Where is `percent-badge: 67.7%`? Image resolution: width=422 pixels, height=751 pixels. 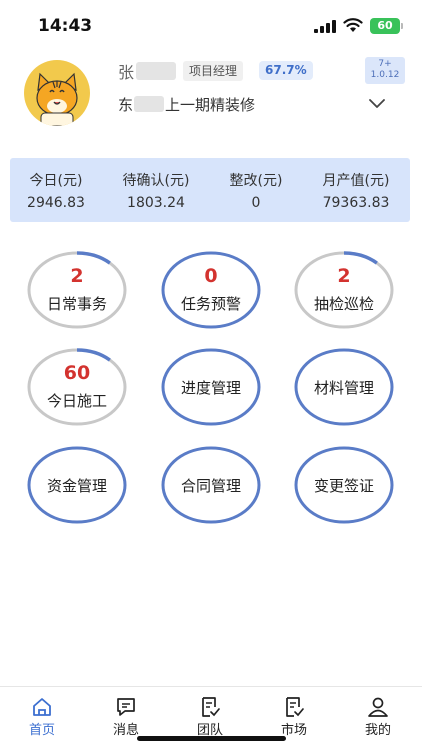
percent-badge: 67.7% is located at coordinates (286, 70).